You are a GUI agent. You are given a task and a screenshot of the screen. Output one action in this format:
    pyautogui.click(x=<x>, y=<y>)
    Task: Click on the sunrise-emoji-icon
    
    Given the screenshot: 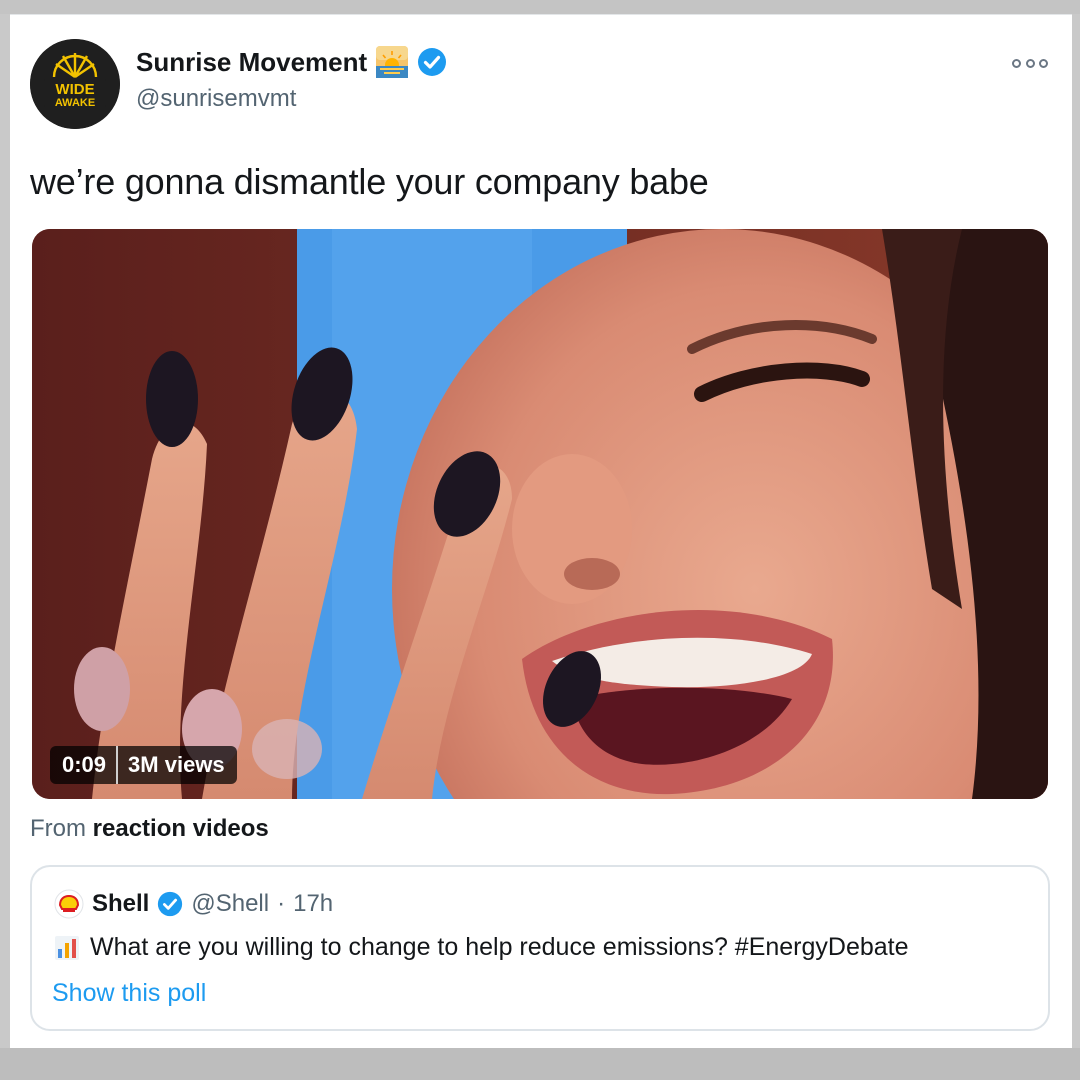 What is the action you would take?
    pyautogui.click(x=392, y=62)
    